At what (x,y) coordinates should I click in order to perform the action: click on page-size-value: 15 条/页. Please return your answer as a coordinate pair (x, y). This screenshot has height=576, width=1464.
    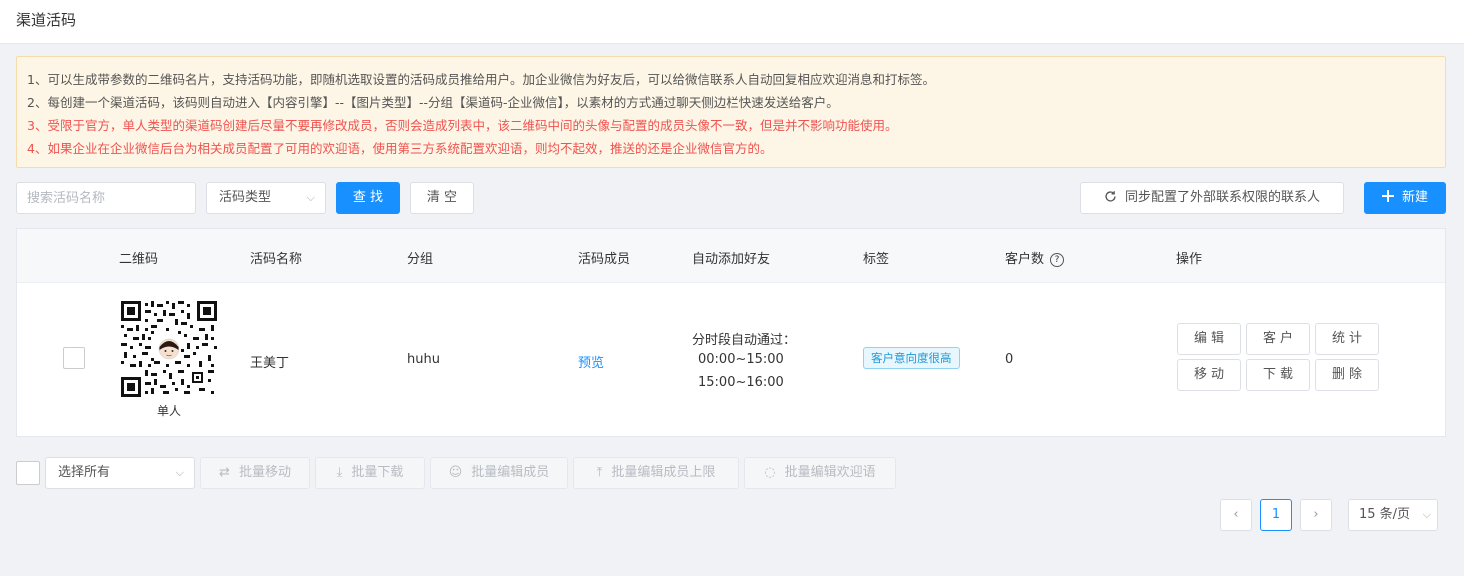
    Looking at the image, I should click on (1385, 514).